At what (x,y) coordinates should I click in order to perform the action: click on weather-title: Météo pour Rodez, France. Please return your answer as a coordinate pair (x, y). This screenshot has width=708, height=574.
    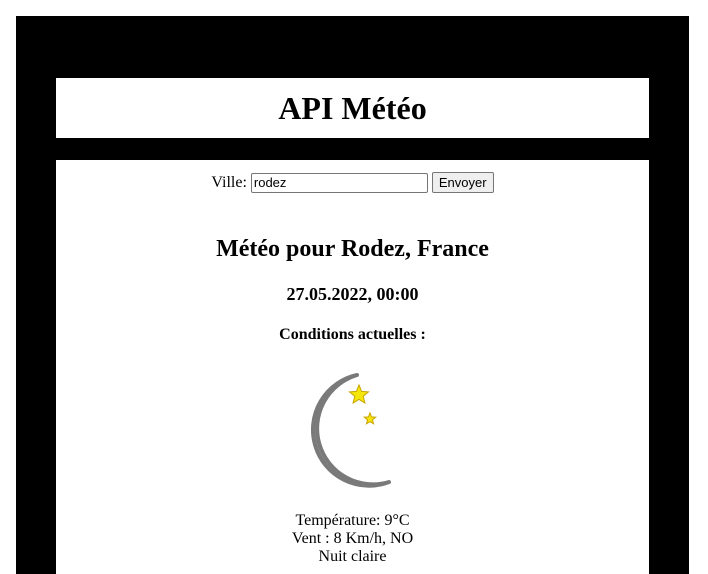
    Looking at the image, I should click on (352, 249).